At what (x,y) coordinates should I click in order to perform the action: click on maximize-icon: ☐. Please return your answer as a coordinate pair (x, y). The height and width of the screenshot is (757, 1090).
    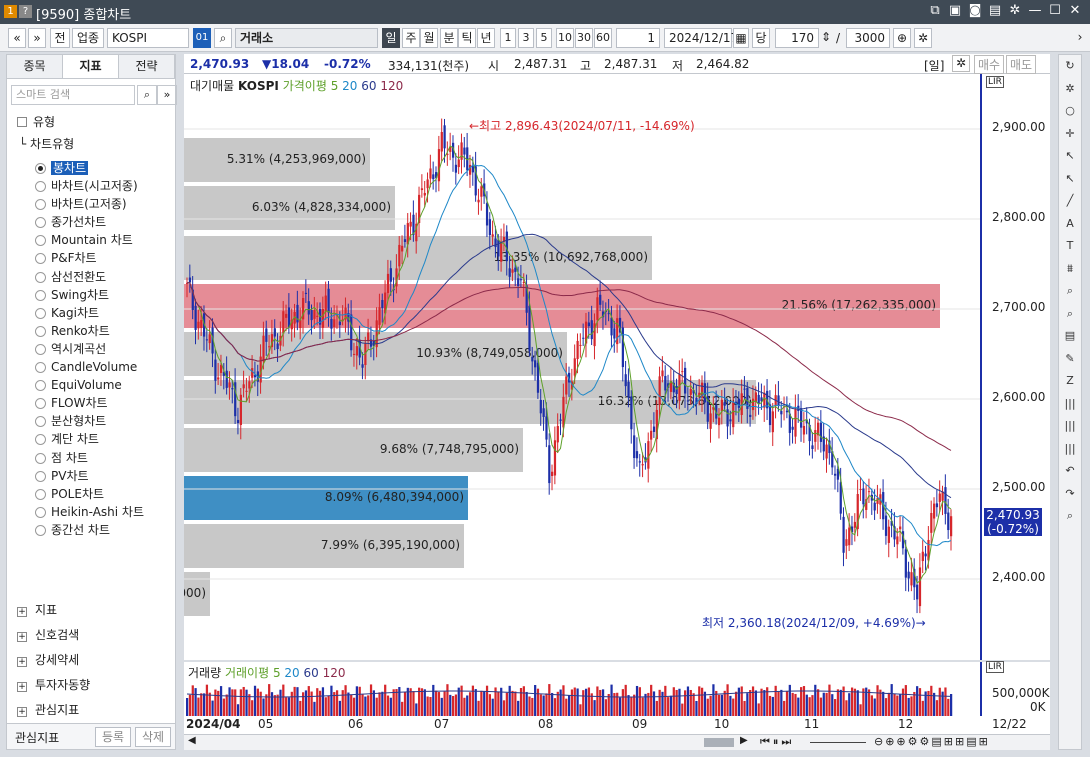
    Looking at the image, I should click on (1055, 10).